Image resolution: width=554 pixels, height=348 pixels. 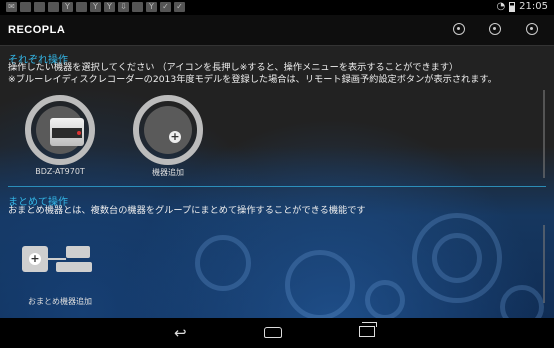 I want to click on recorder-icon, so click(x=67, y=132).